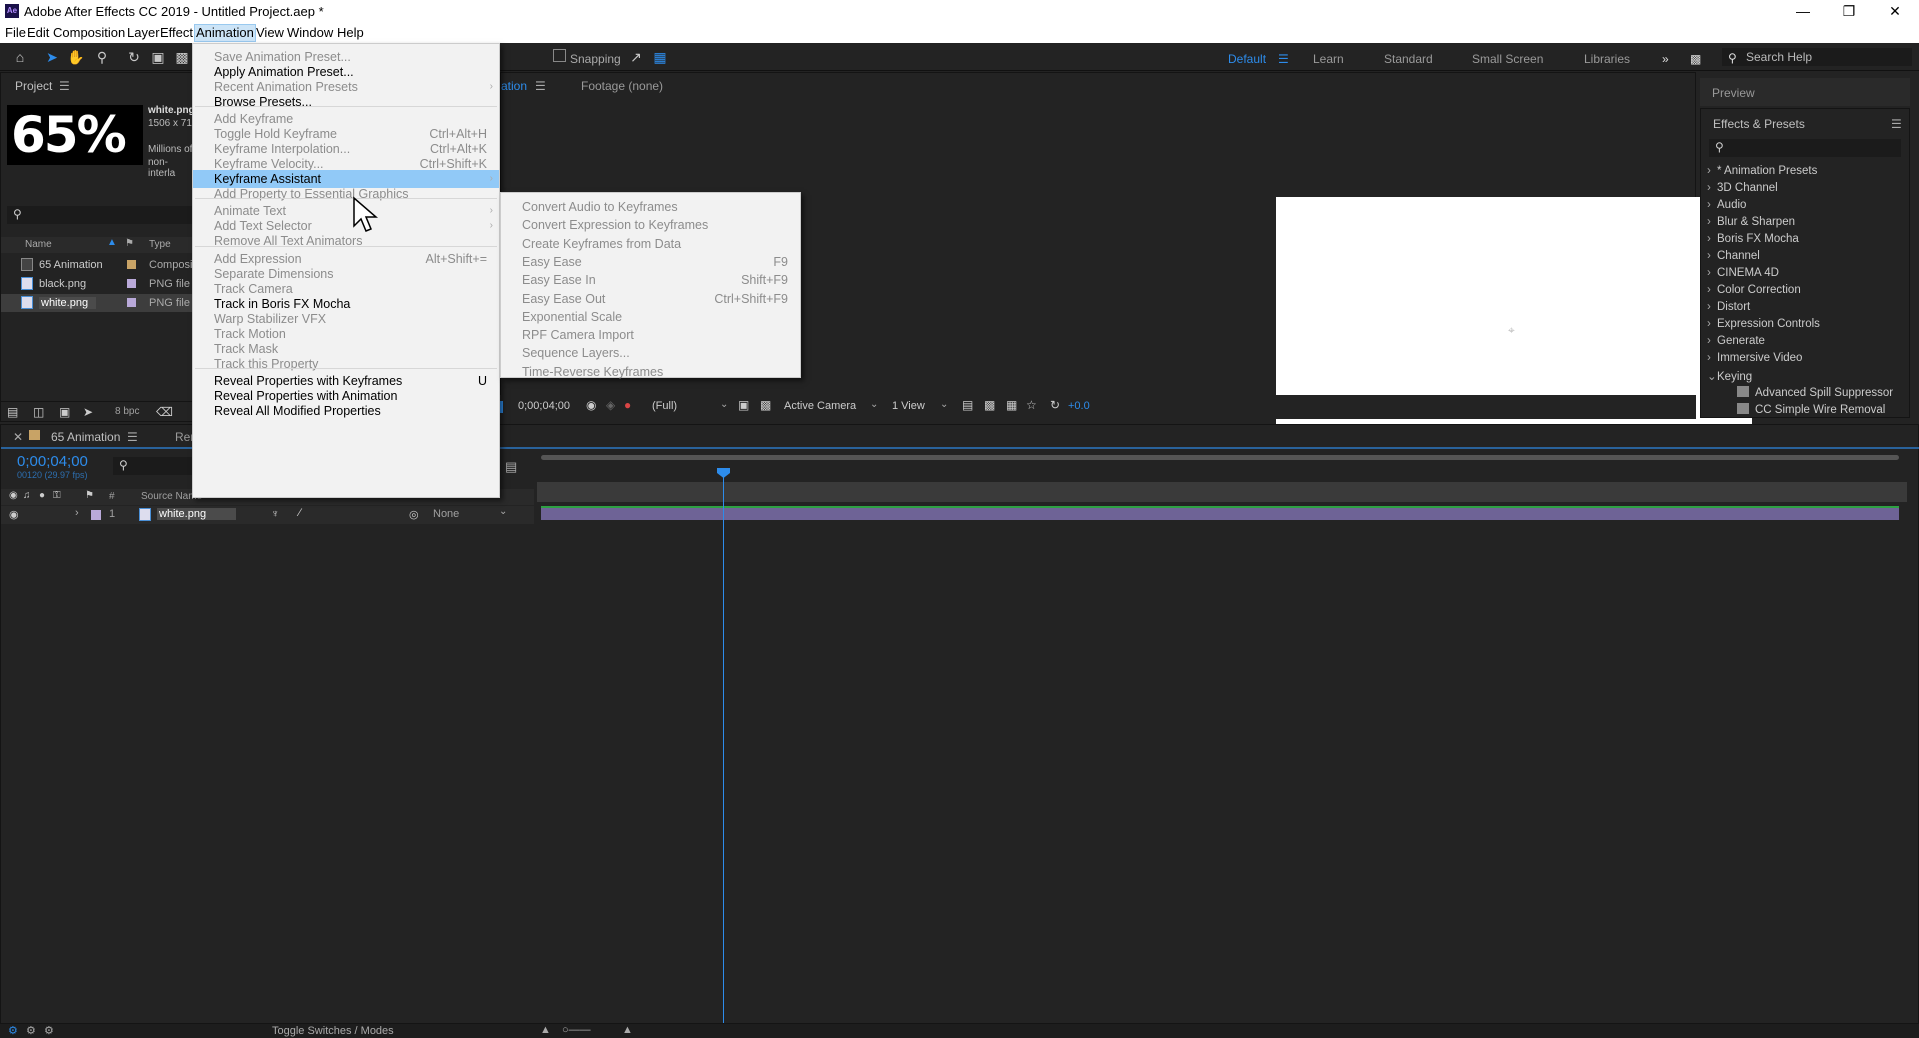 Image resolution: width=1919 pixels, height=1038 pixels. Describe the element at coordinates (1665, 59) in the screenshot. I see `more-workspaces-icon: »` at that location.